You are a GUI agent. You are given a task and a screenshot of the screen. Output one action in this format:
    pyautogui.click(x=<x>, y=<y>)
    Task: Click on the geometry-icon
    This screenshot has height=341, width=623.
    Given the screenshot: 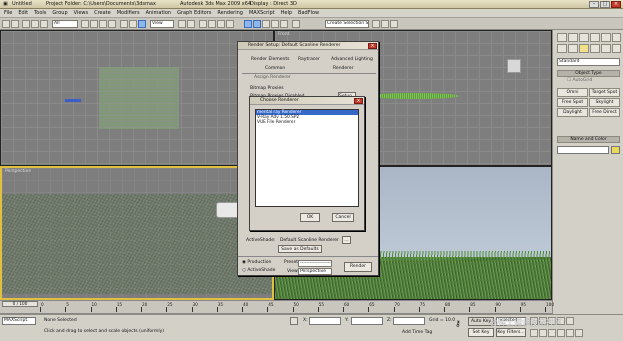 What is the action you would take?
    pyautogui.click(x=562, y=48)
    